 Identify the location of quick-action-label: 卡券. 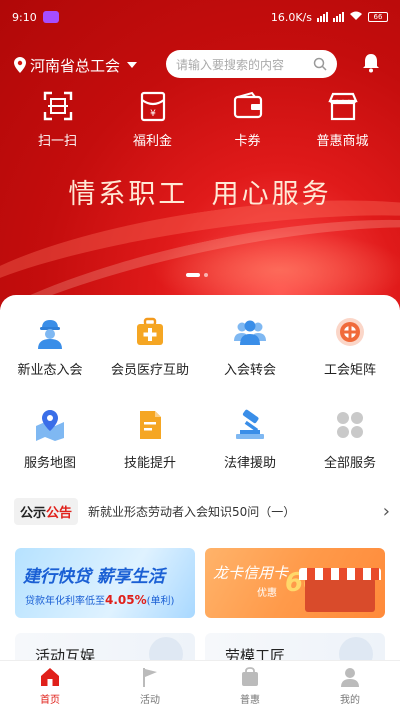
(247, 141).